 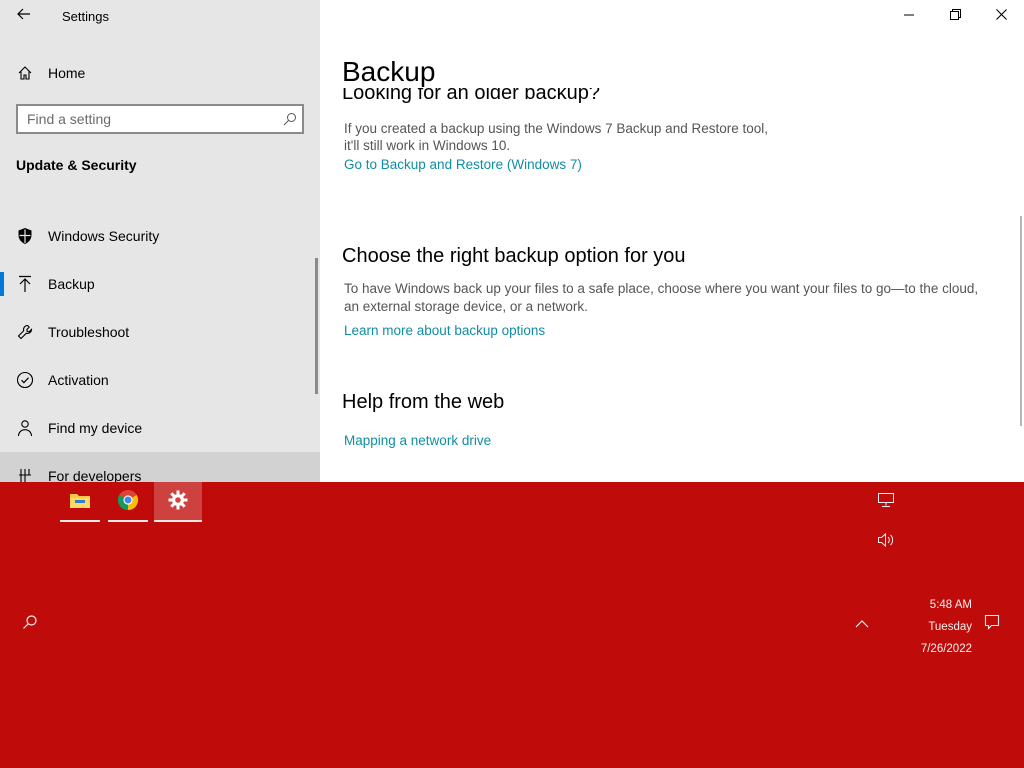 I want to click on close-icon, so click(x=1001, y=16).